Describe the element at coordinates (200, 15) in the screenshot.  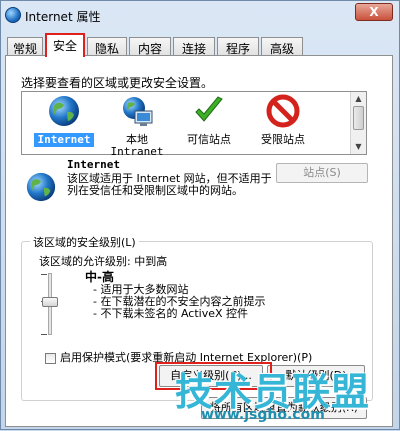
I see `title-bar: Internet 属性 X` at that location.